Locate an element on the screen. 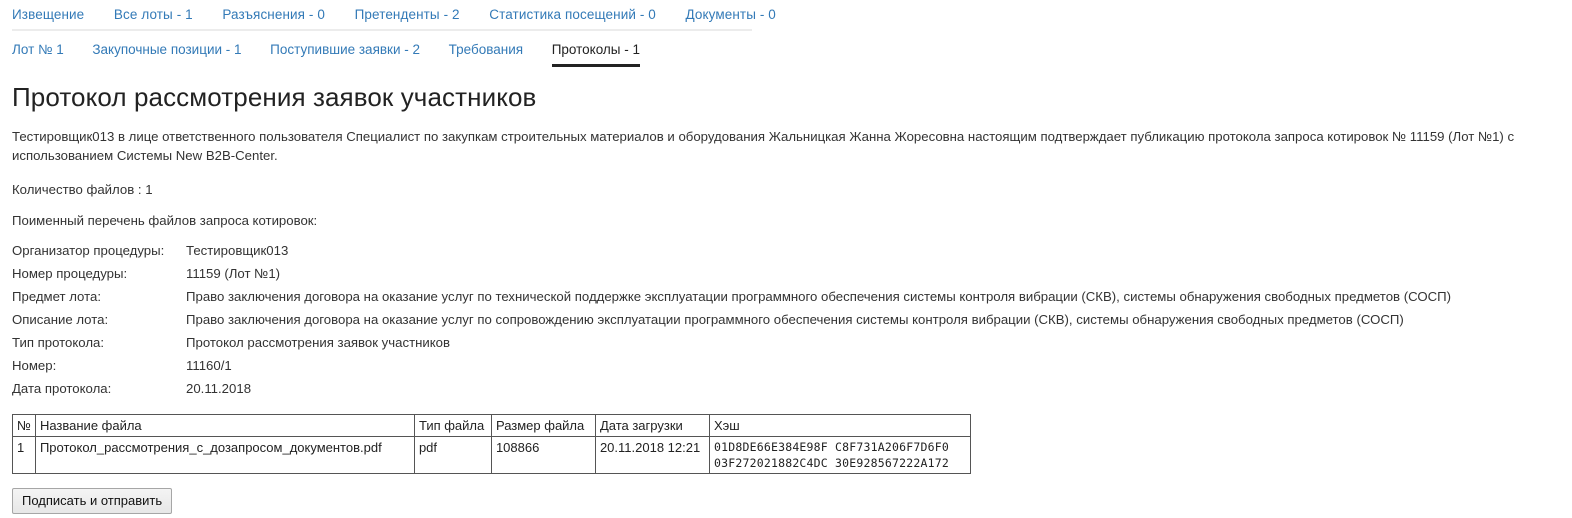  sign-and-send-button: Подписать и отправить is located at coordinates (92, 501).